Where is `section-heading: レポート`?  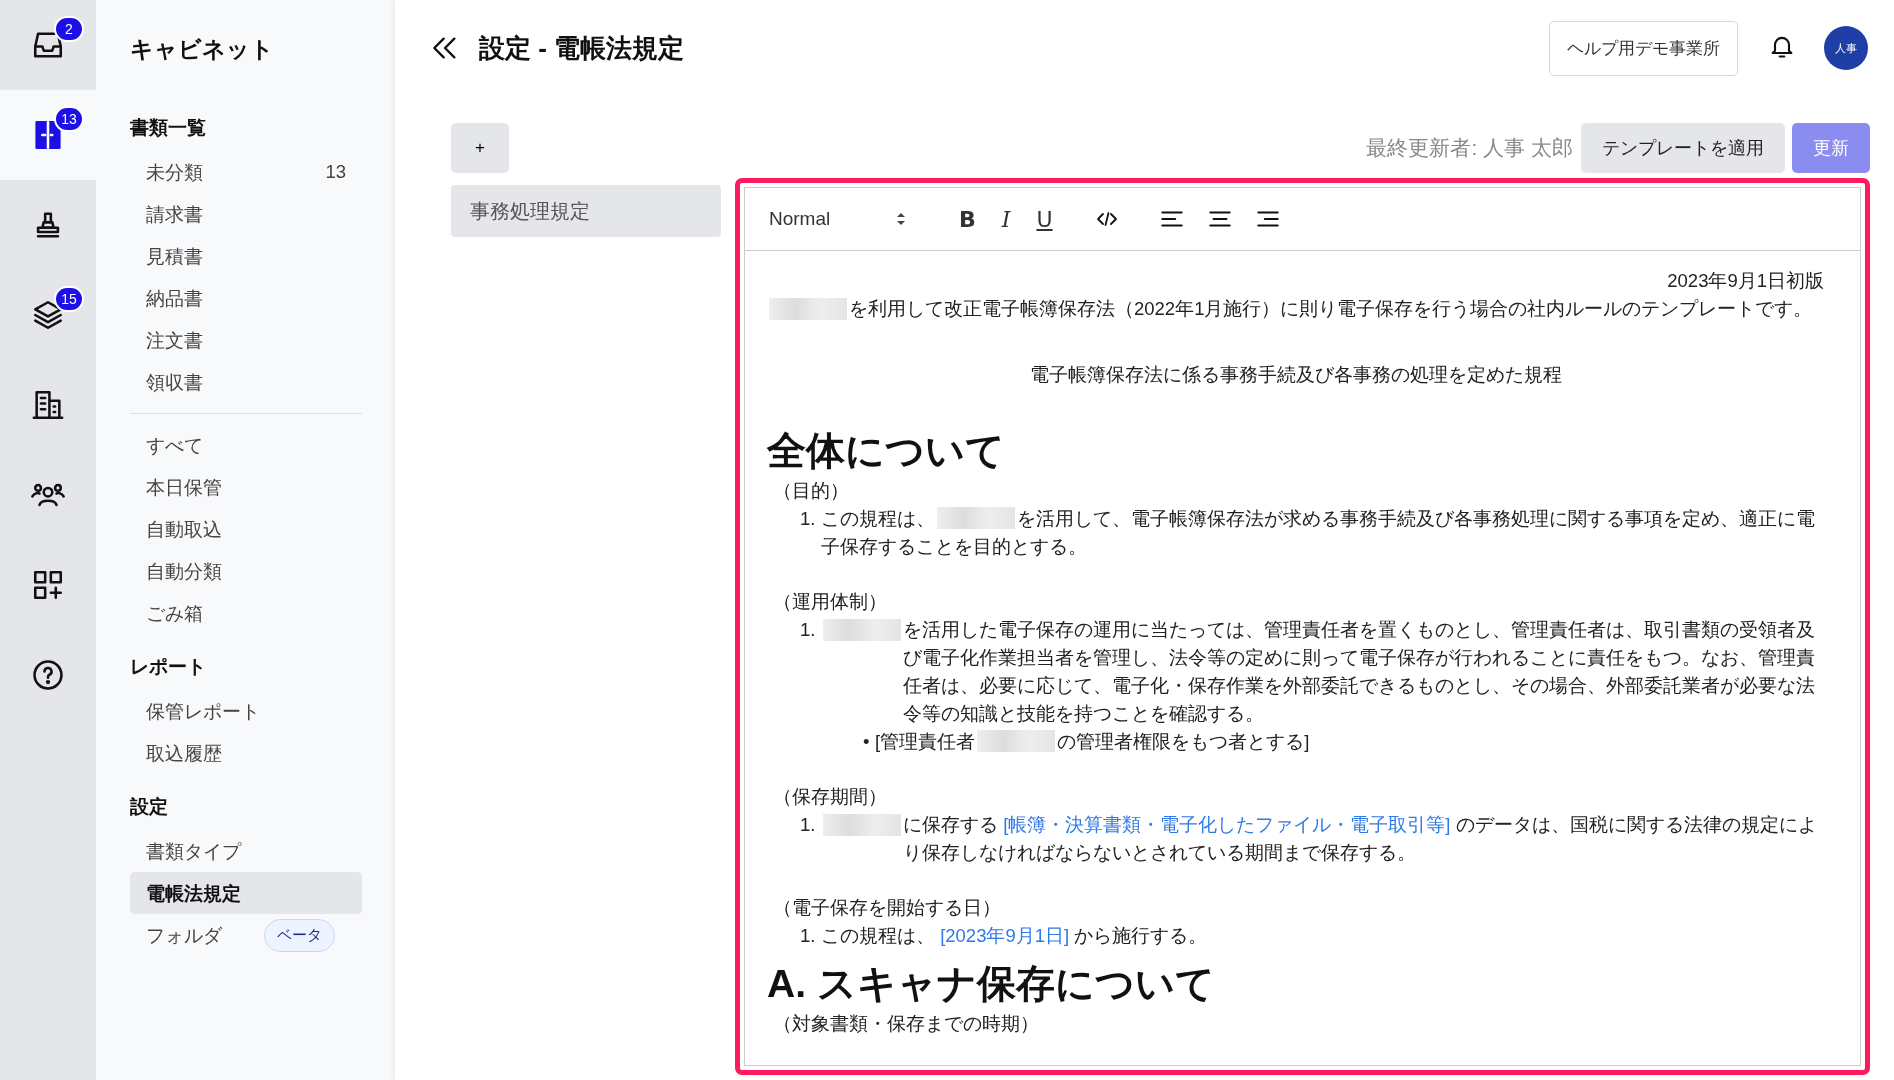
section-heading: レポート is located at coordinates (168, 667).